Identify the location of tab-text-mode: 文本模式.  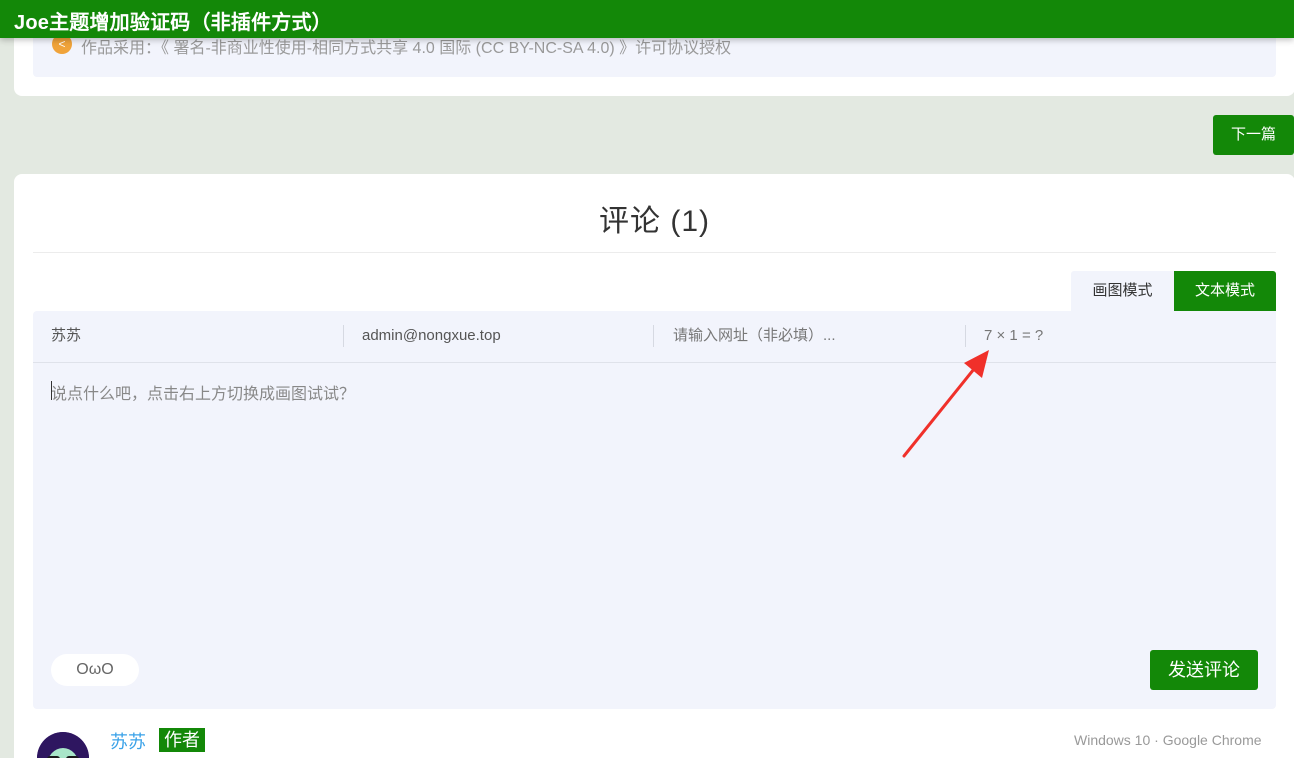
(1225, 291).